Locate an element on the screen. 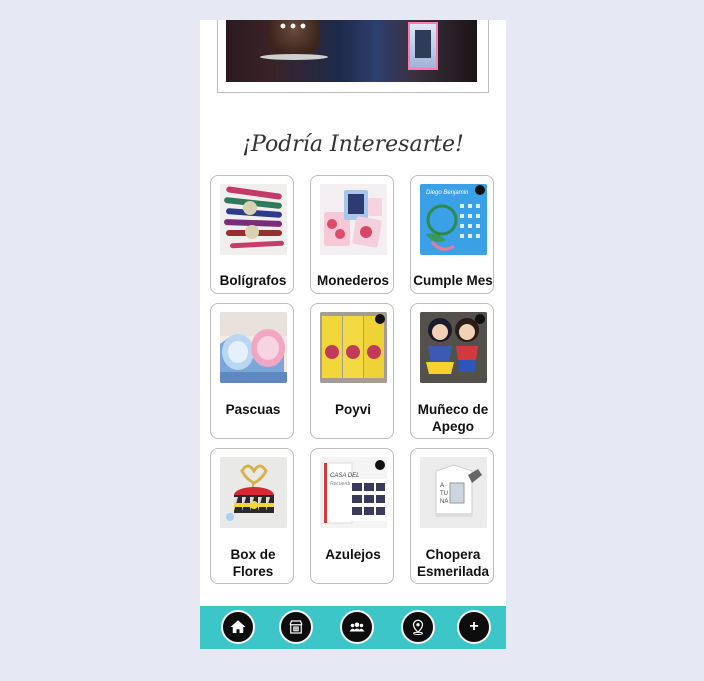 The image size is (704, 681). birthday-board-image: Diego Benjamin is located at coordinates (453, 219).